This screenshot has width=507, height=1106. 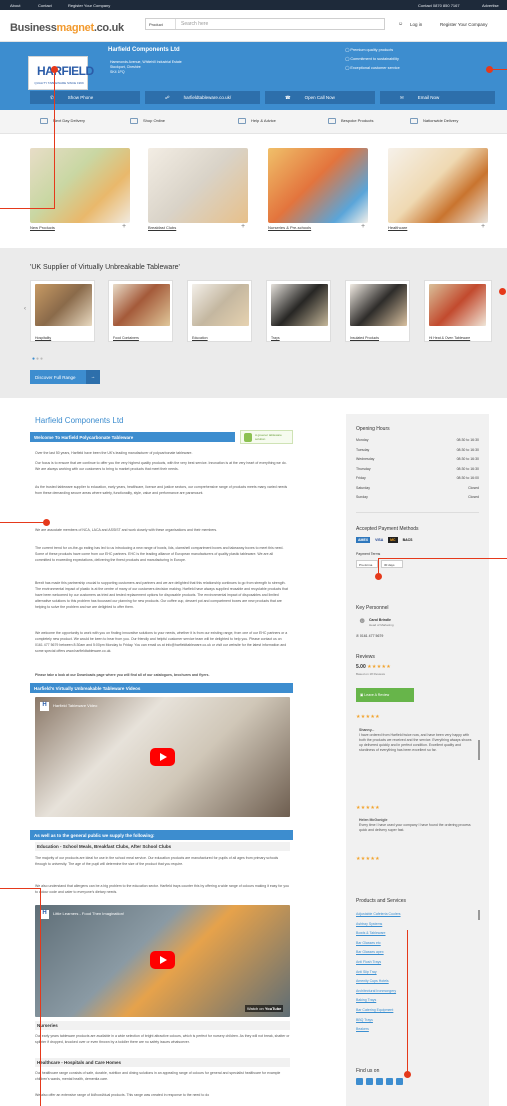 What do you see at coordinates (369, 636) in the screenshot?
I see `person-phone: ✆ 0161 477 5679` at bounding box center [369, 636].